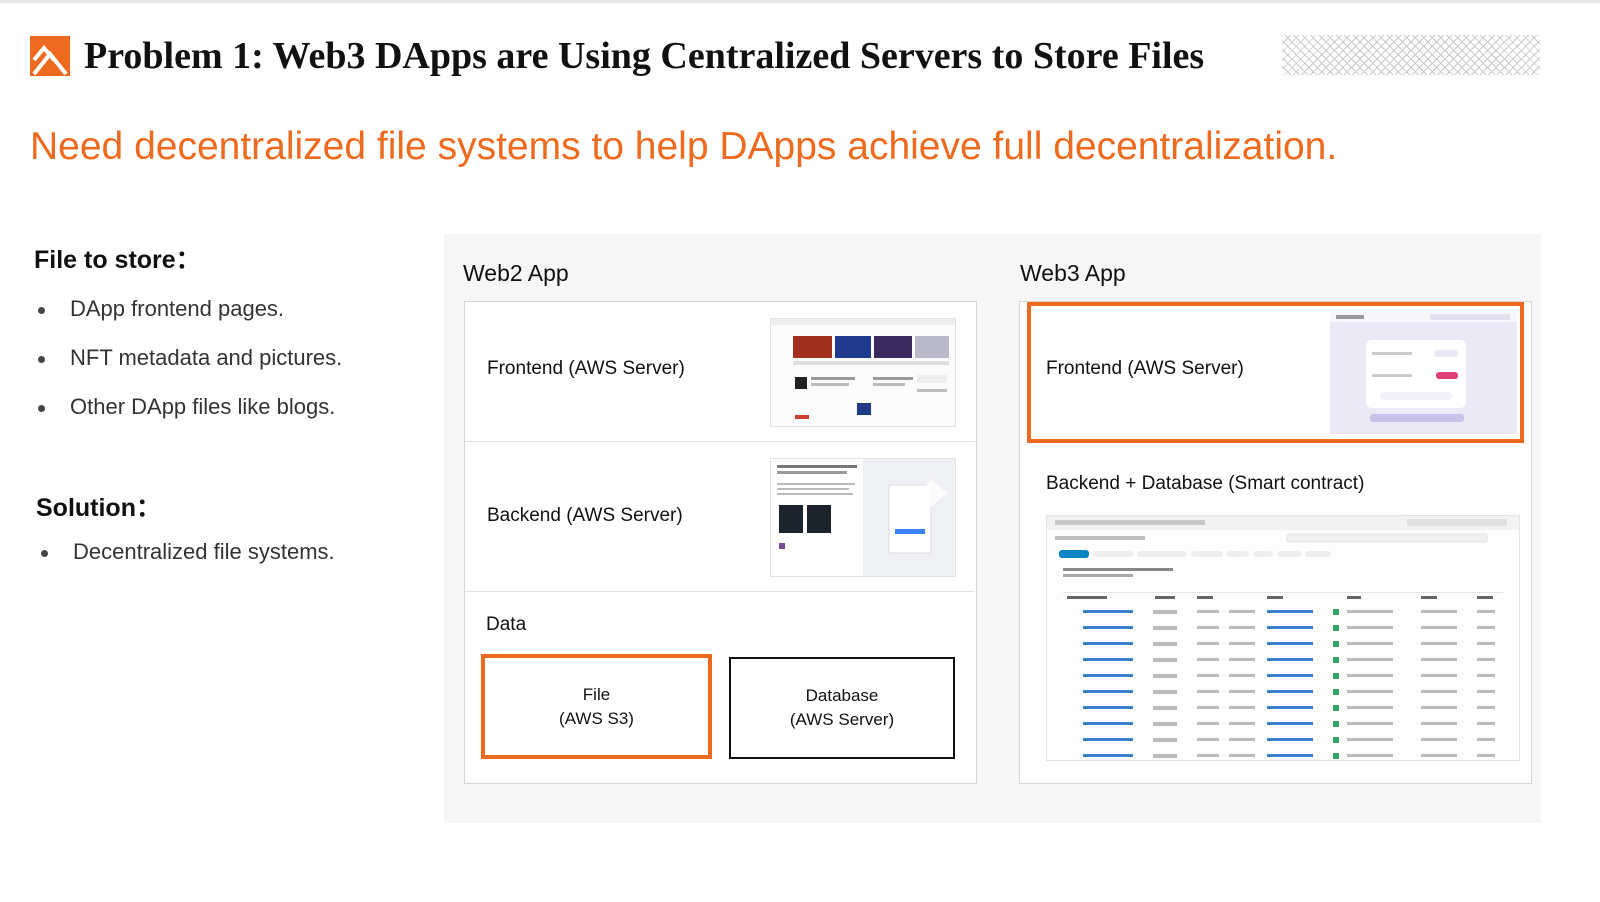 The height and width of the screenshot is (902, 1600). Describe the element at coordinates (586, 368) in the screenshot. I see `web2-frontend-label: Frontend (AWS Server)` at that location.